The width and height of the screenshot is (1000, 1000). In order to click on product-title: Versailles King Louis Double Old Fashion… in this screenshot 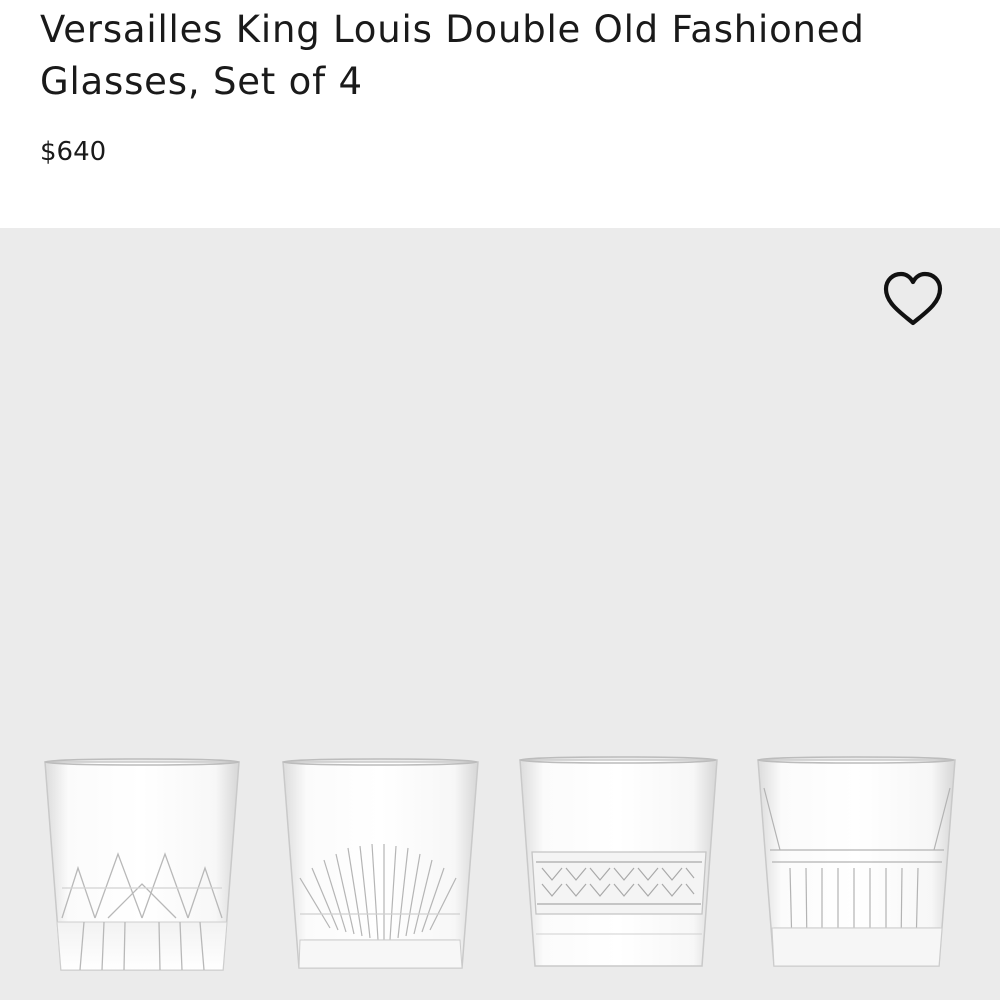, I will do `click(452, 55)`.